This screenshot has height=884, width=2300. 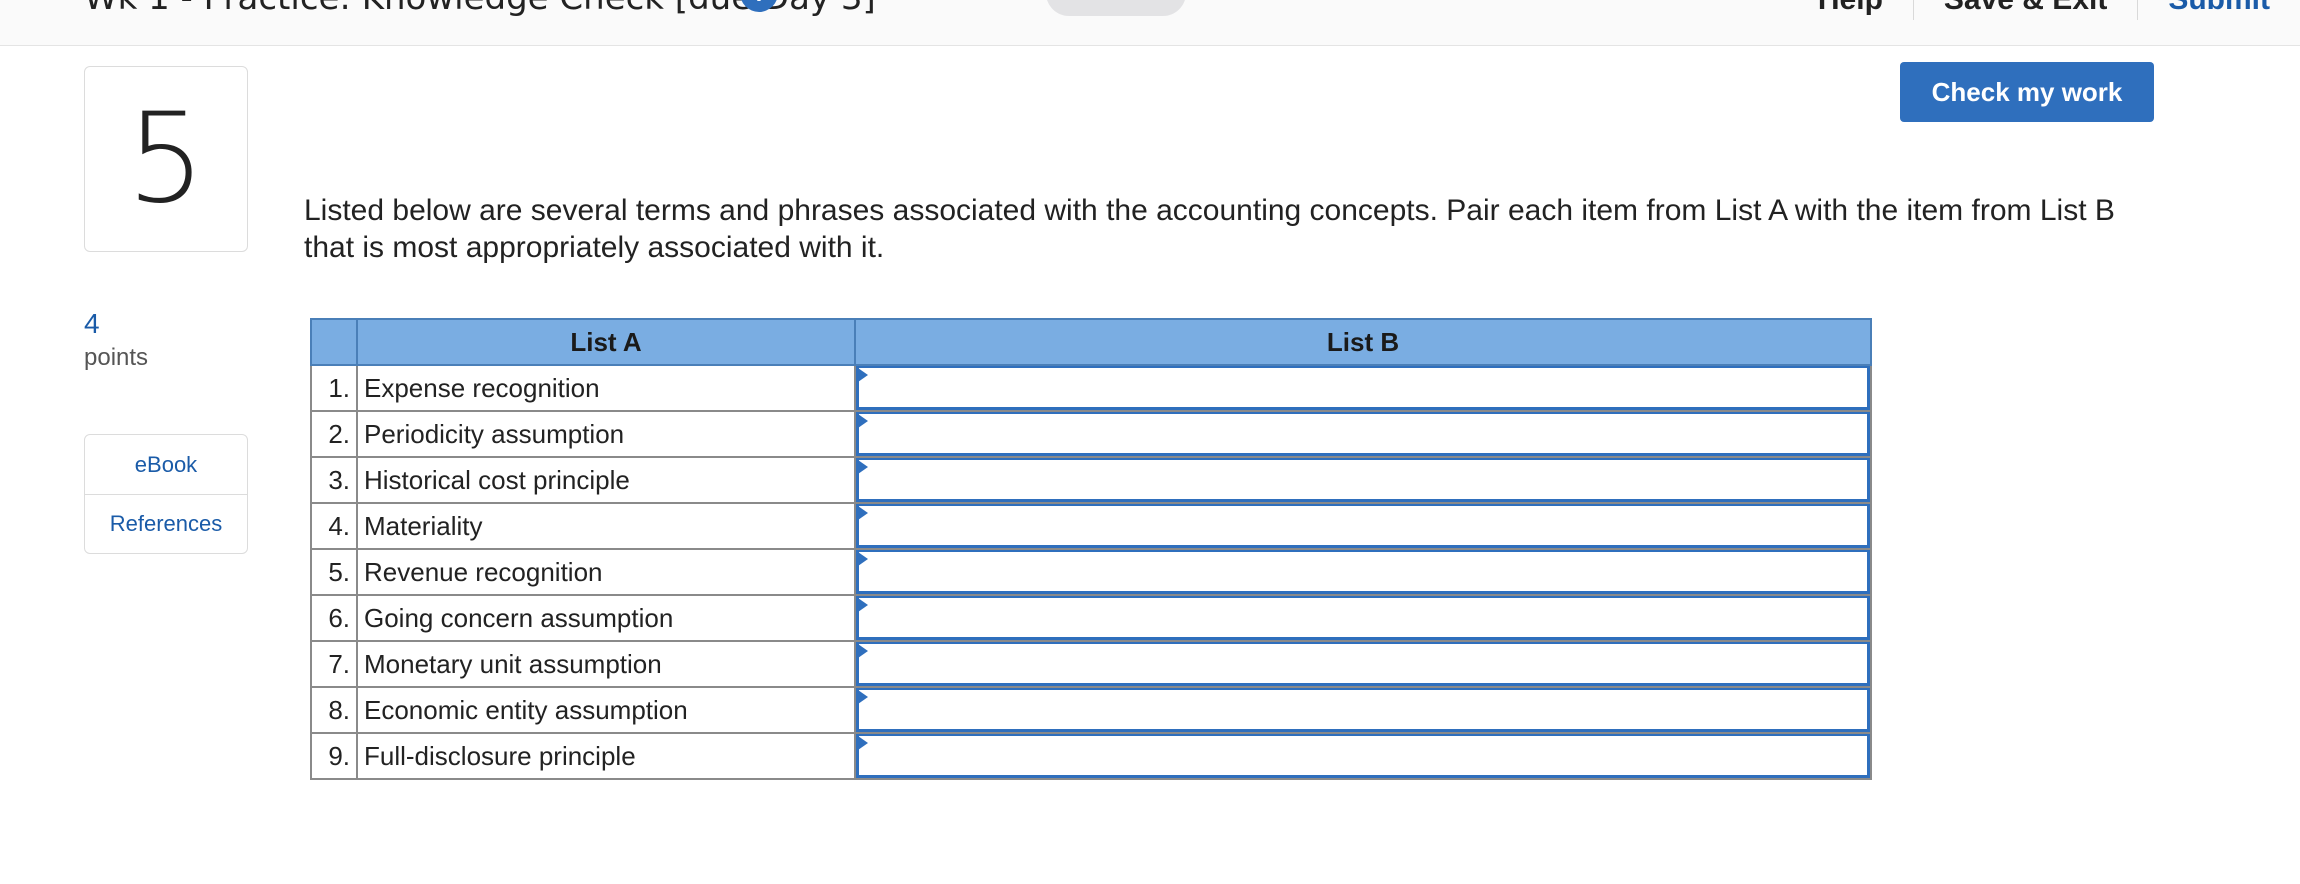 What do you see at coordinates (606, 710) in the screenshot?
I see `list-a-term: Economic entity assumption` at bounding box center [606, 710].